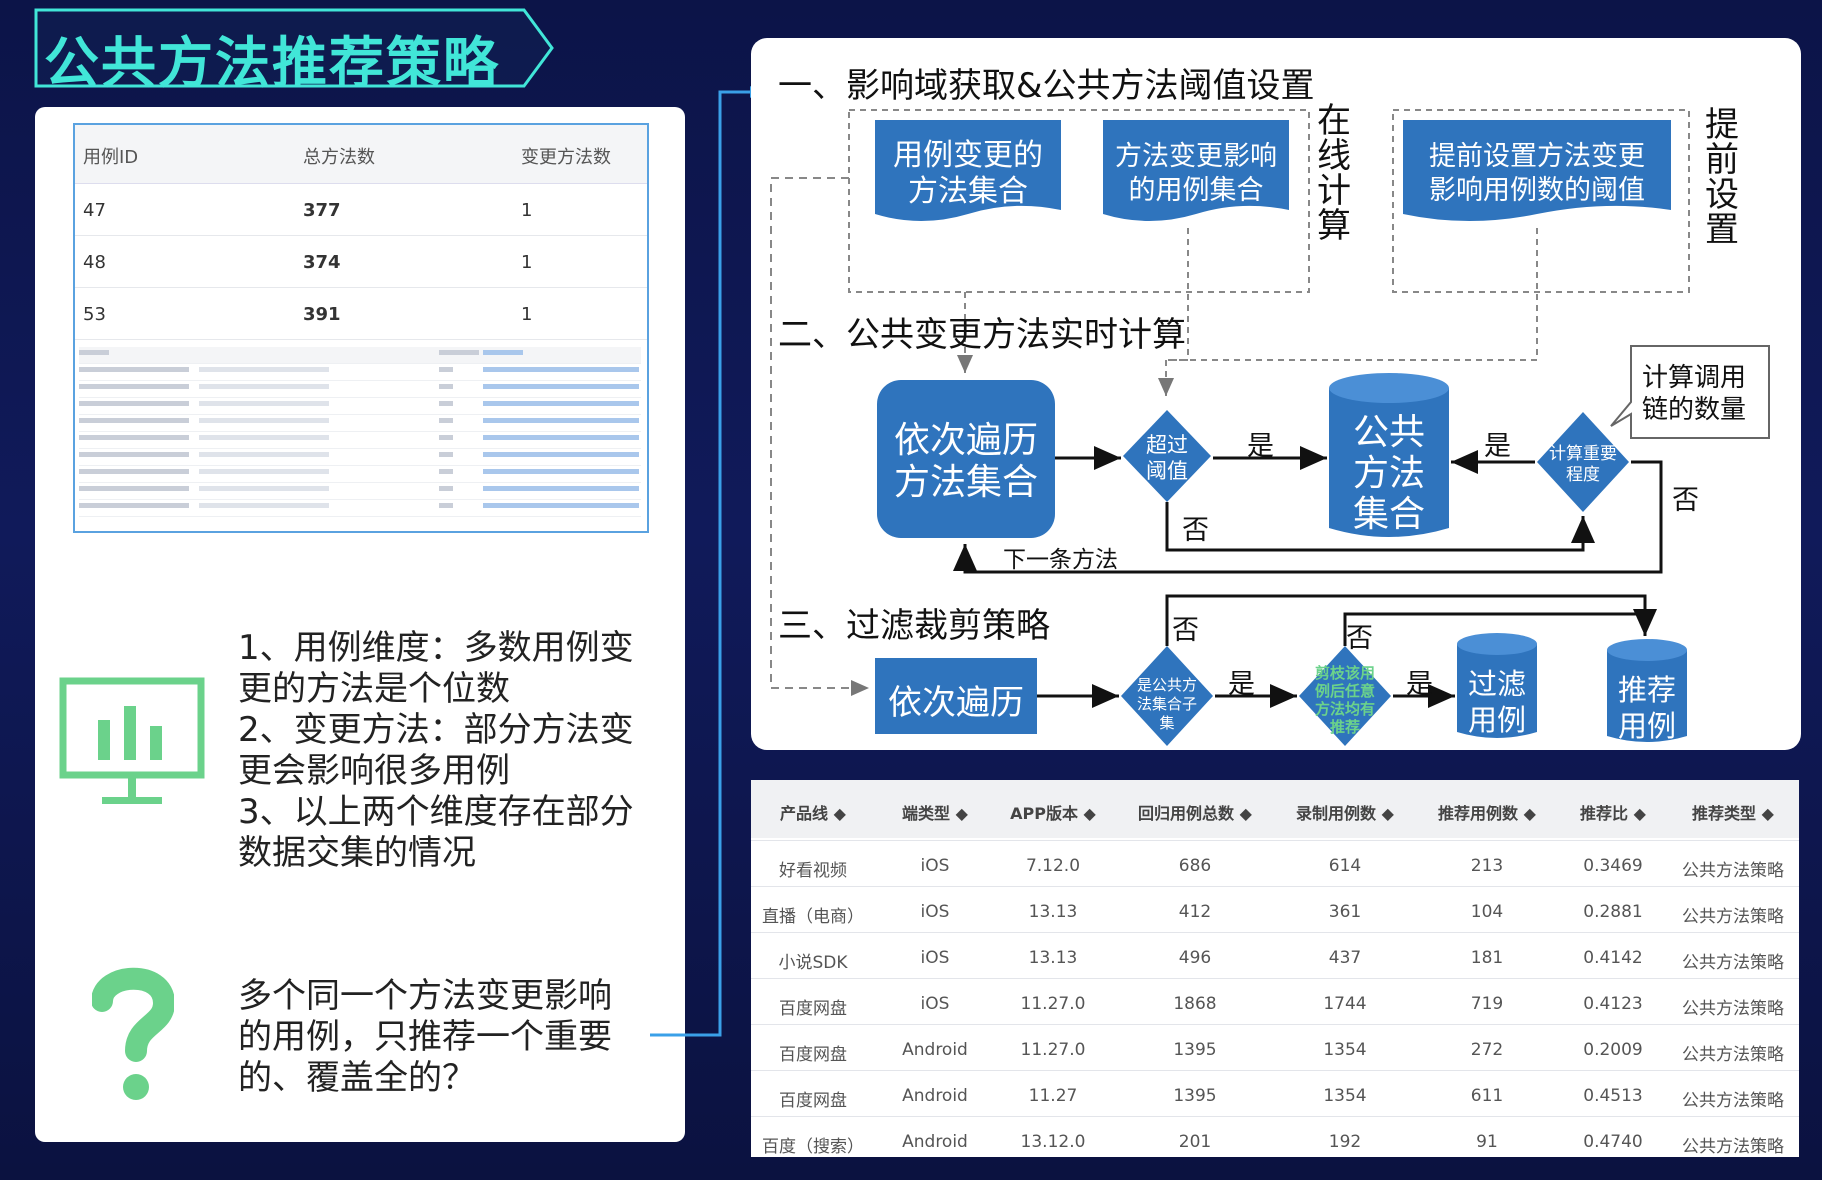 The width and height of the screenshot is (1822, 1180). I want to click on importance-label: 计算重要 程度, so click(1583, 465).